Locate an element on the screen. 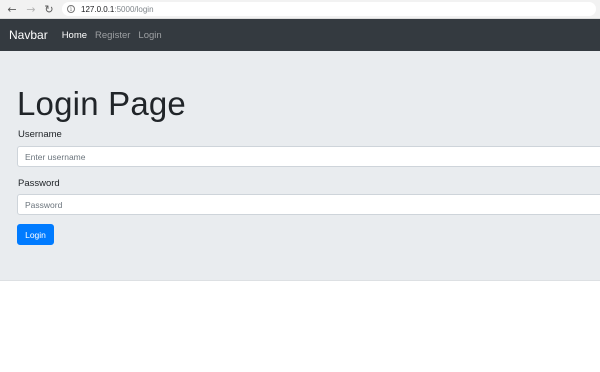 The width and height of the screenshot is (600, 372). password-label: Password is located at coordinates (39, 183).